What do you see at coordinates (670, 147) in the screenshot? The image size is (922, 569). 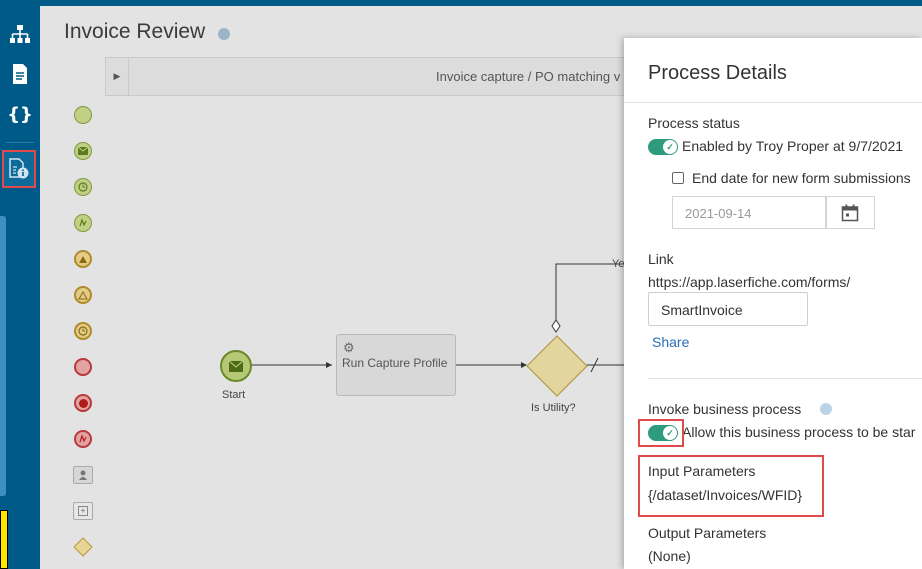 I see `check-icon: ✓` at bounding box center [670, 147].